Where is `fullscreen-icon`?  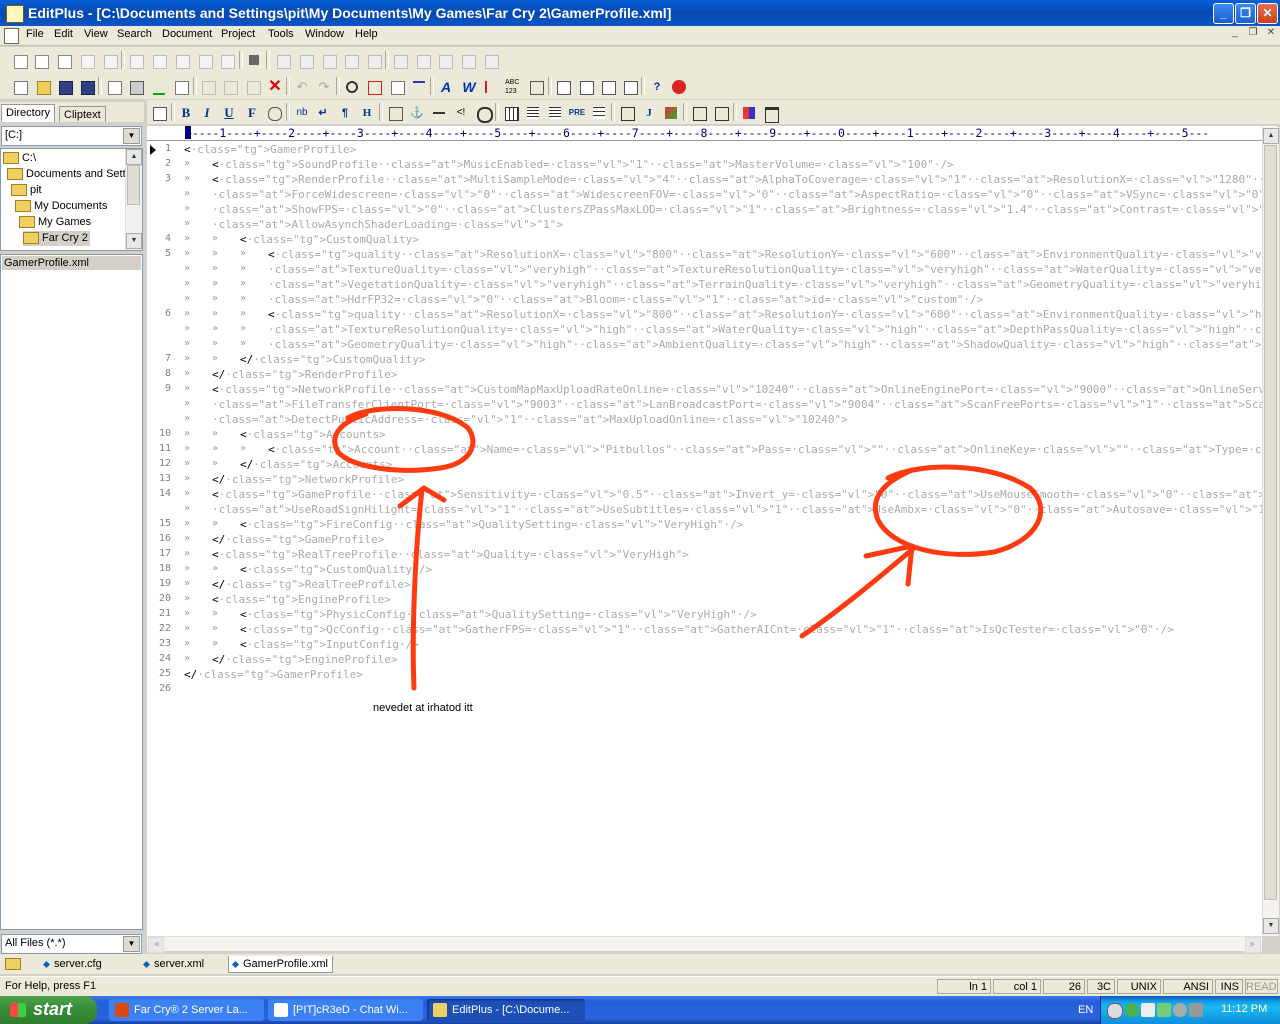 fullscreen-icon is located at coordinates (630, 87).